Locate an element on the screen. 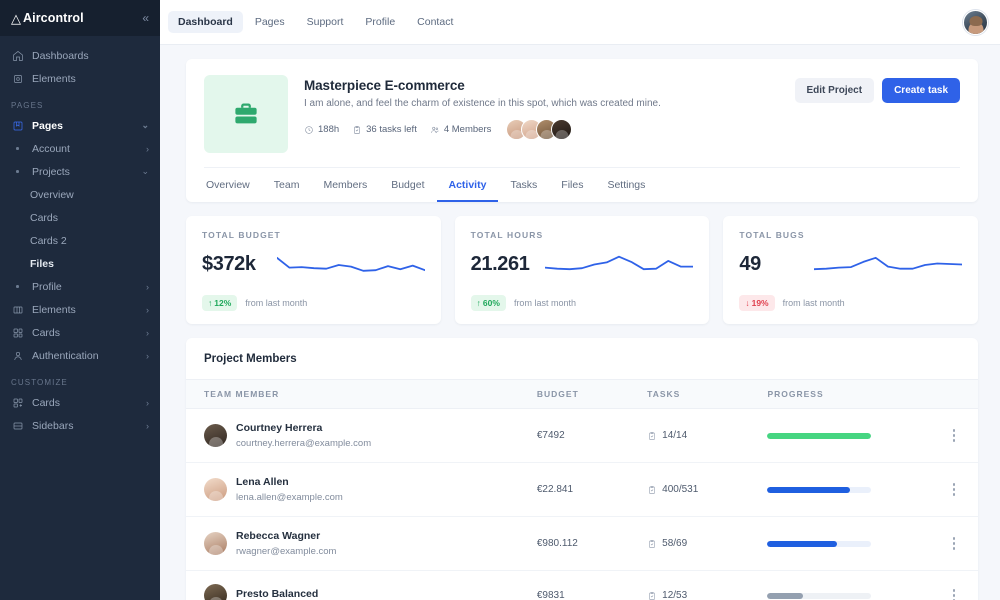  top-nav-items: Dashboard Pages Support Profile Contact is located at coordinates (564, 22).